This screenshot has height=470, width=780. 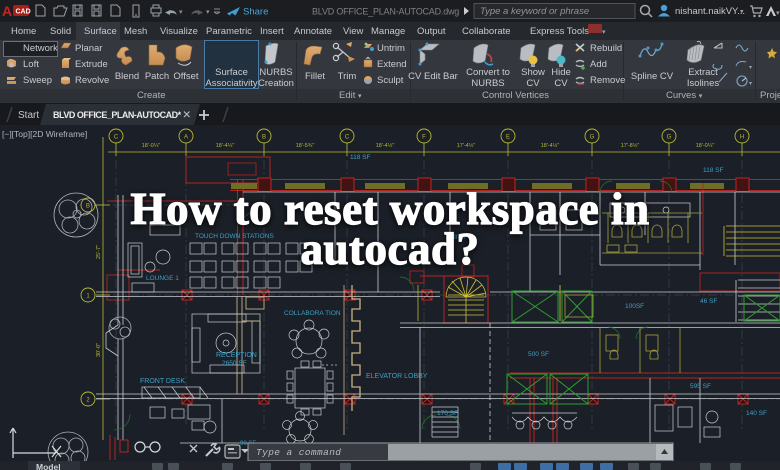 I want to click on svg-text: E, so click(x=508, y=138).